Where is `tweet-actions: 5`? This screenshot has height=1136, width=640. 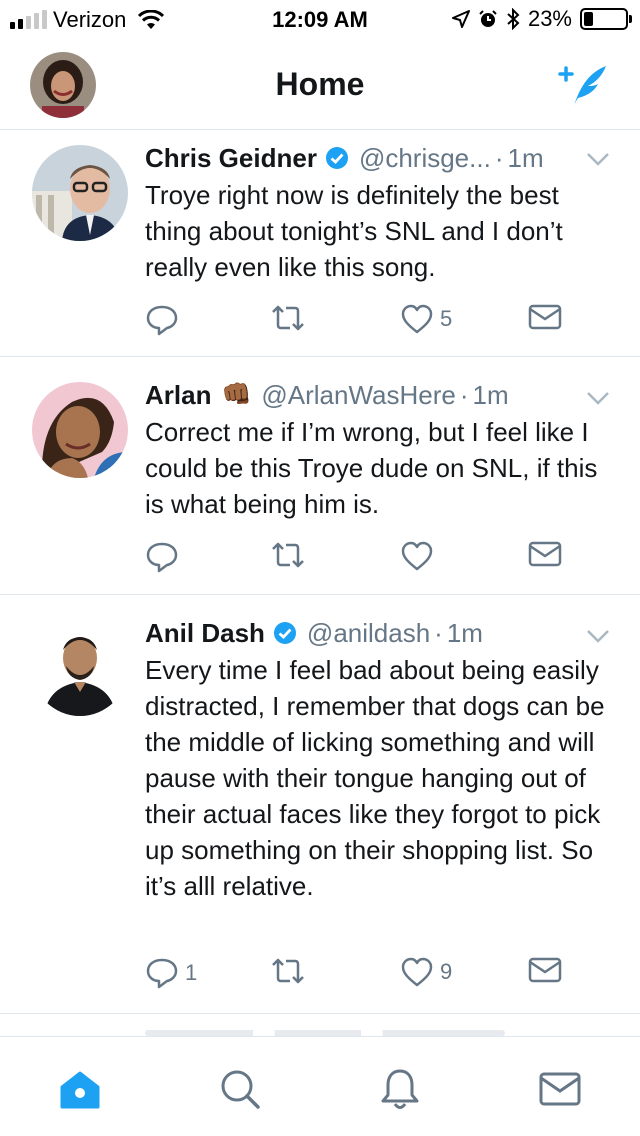 tweet-actions: 5 is located at coordinates (355, 323).